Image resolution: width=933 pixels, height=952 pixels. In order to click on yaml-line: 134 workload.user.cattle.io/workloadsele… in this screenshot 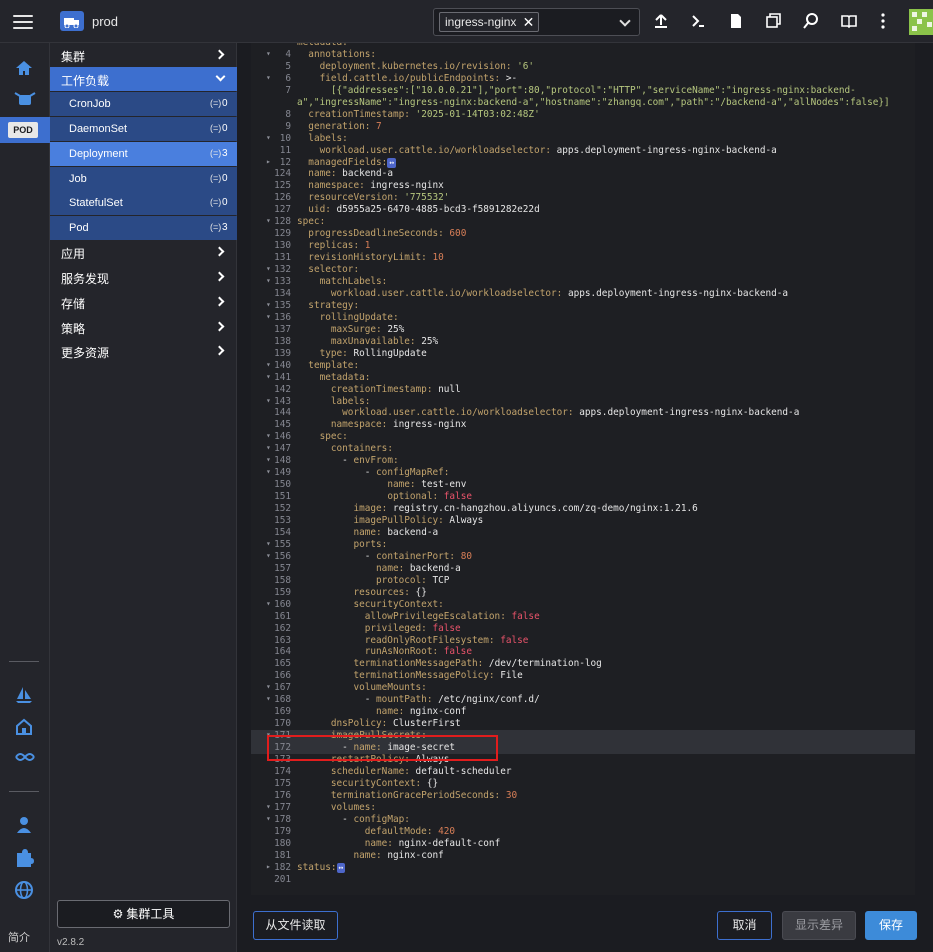, I will do `click(583, 294)`.